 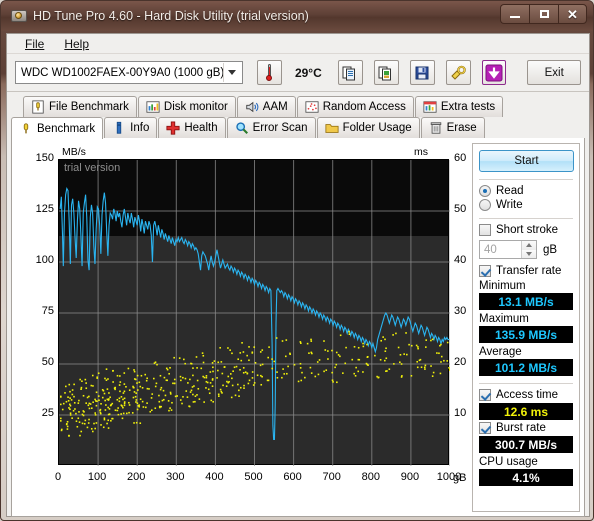 I want to click on magnifier-icon, so click(x=241, y=128).